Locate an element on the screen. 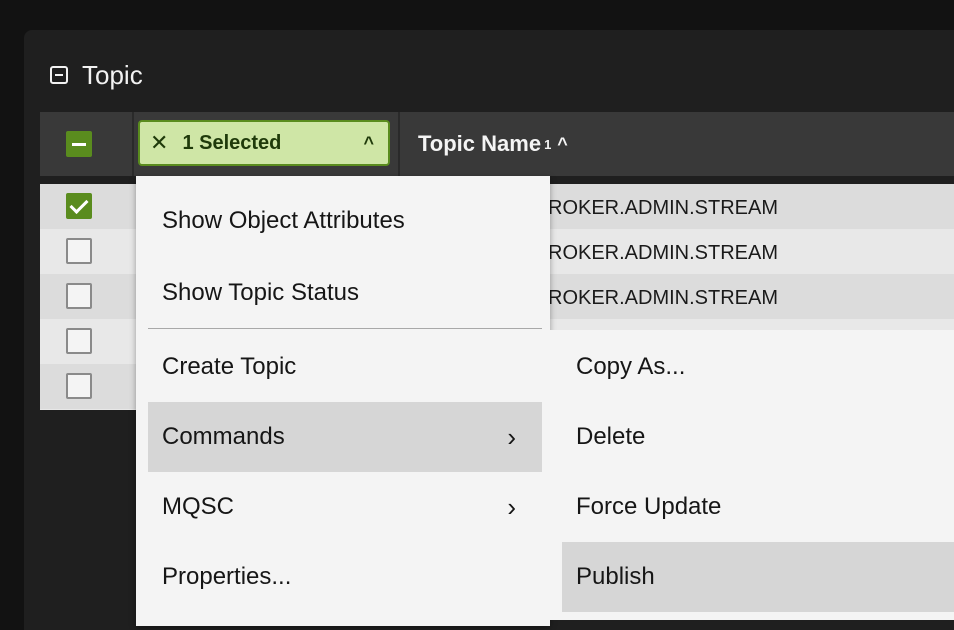  chevron-up-icon: ^ is located at coordinates (368, 143).